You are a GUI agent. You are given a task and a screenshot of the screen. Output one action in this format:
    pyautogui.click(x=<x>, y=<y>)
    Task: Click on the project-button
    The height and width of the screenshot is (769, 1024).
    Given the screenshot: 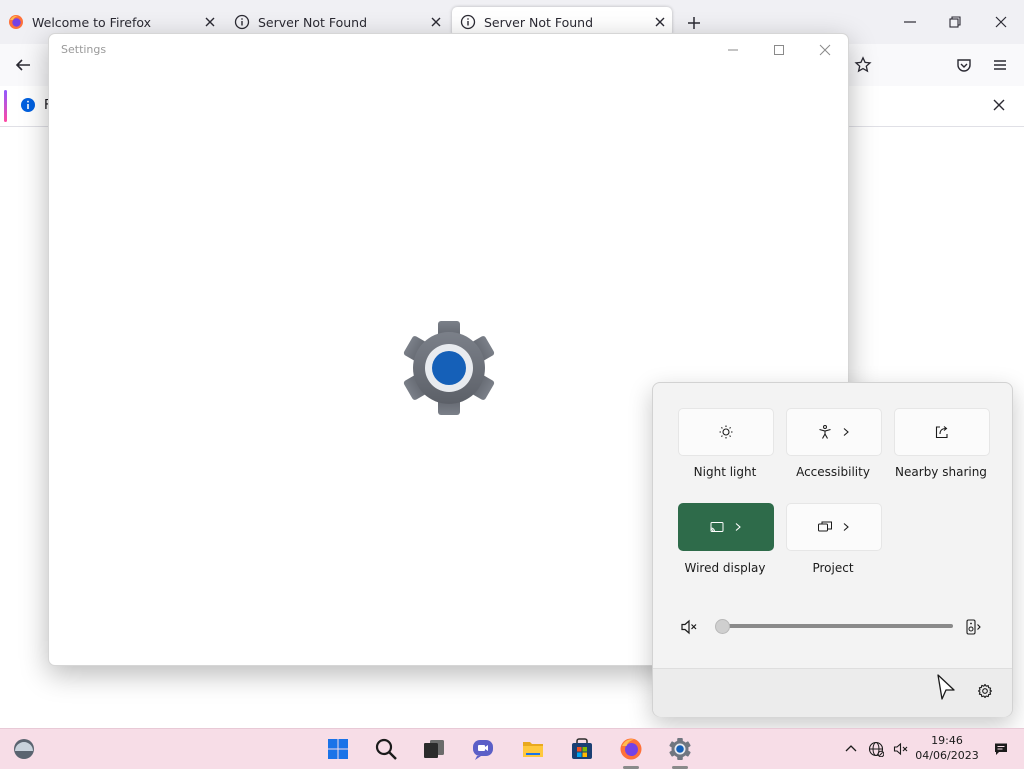 What is the action you would take?
    pyautogui.click(x=834, y=527)
    